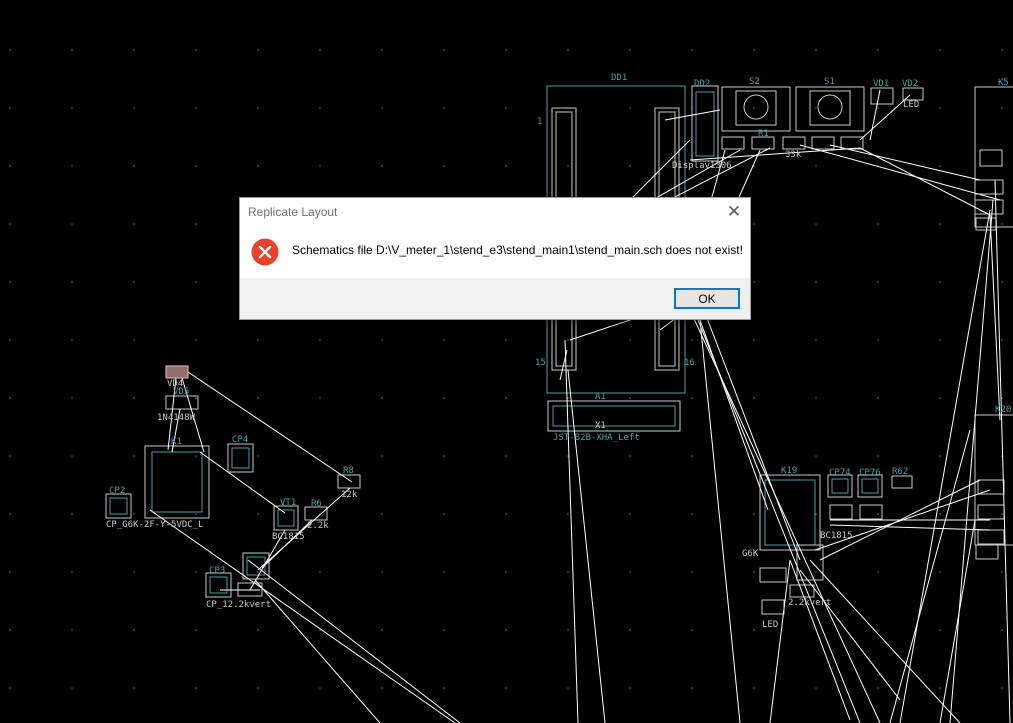  What do you see at coordinates (707, 298) in the screenshot?
I see `ok-button: OK` at bounding box center [707, 298].